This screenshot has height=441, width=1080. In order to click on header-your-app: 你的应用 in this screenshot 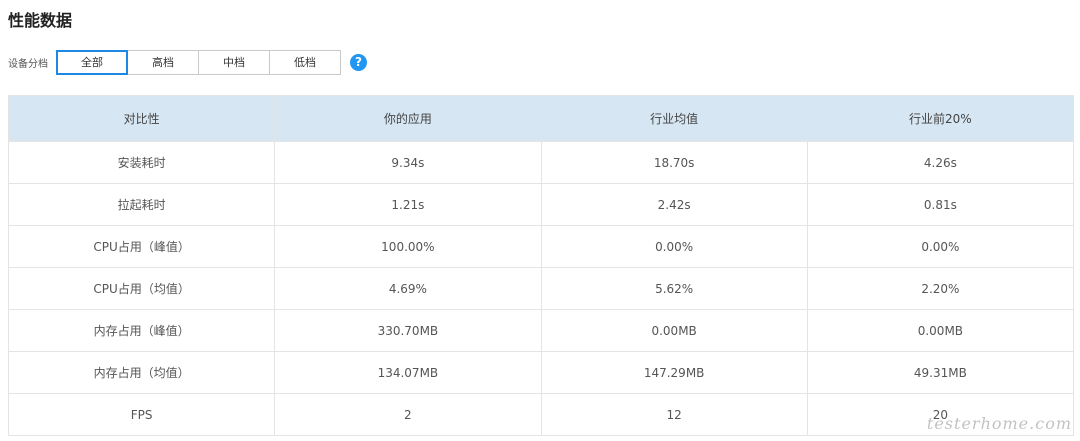, I will do `click(408, 118)`.